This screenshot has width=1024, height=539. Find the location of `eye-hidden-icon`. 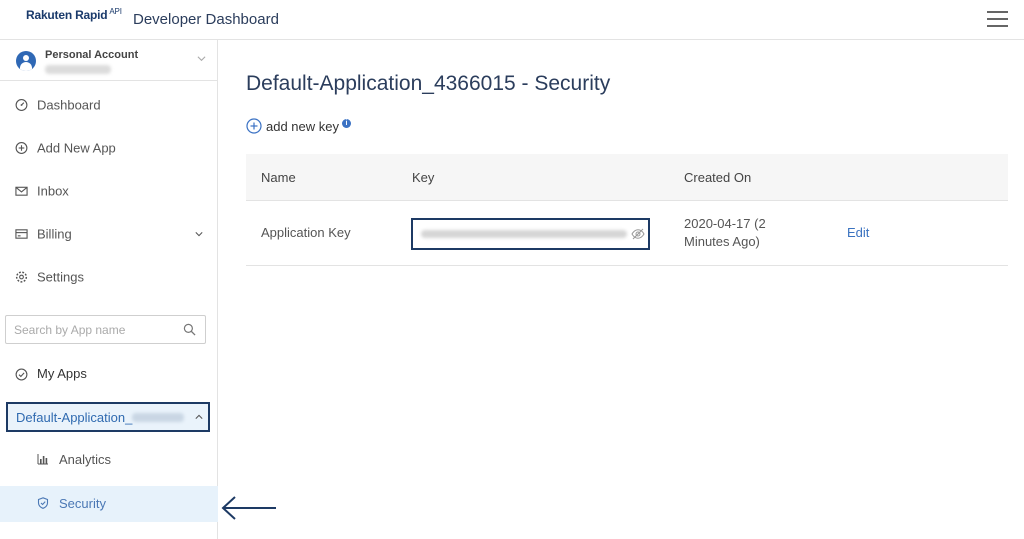

eye-hidden-icon is located at coordinates (638, 234).